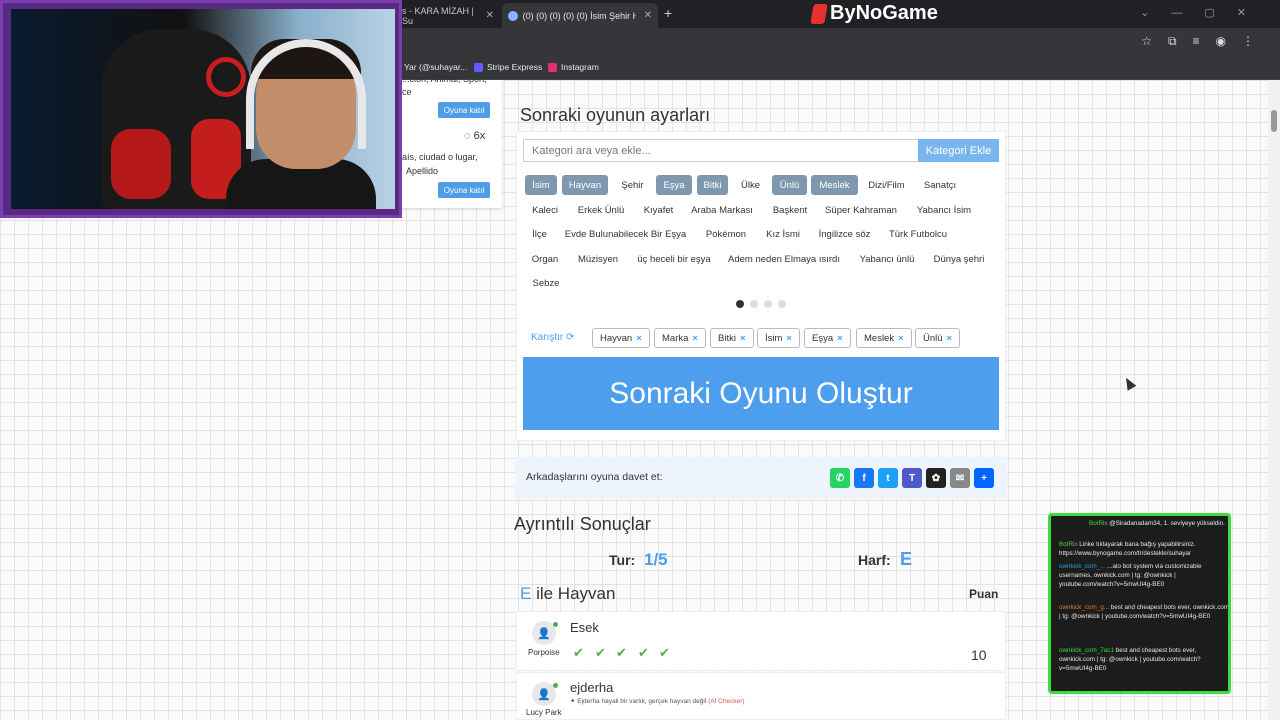 This screenshot has height=720, width=1280. I want to click on category-option: Hayvan, so click(585, 185).